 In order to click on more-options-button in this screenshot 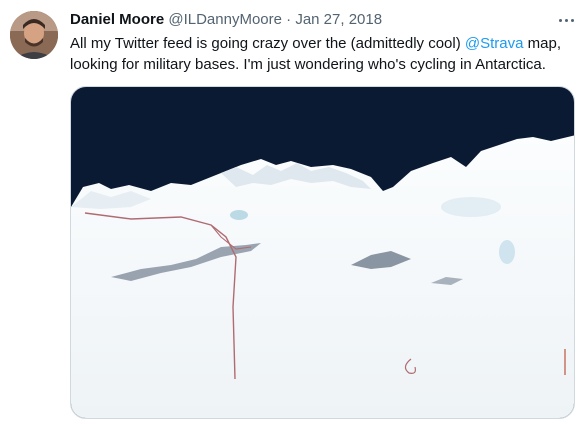, I will do `click(566, 20)`.